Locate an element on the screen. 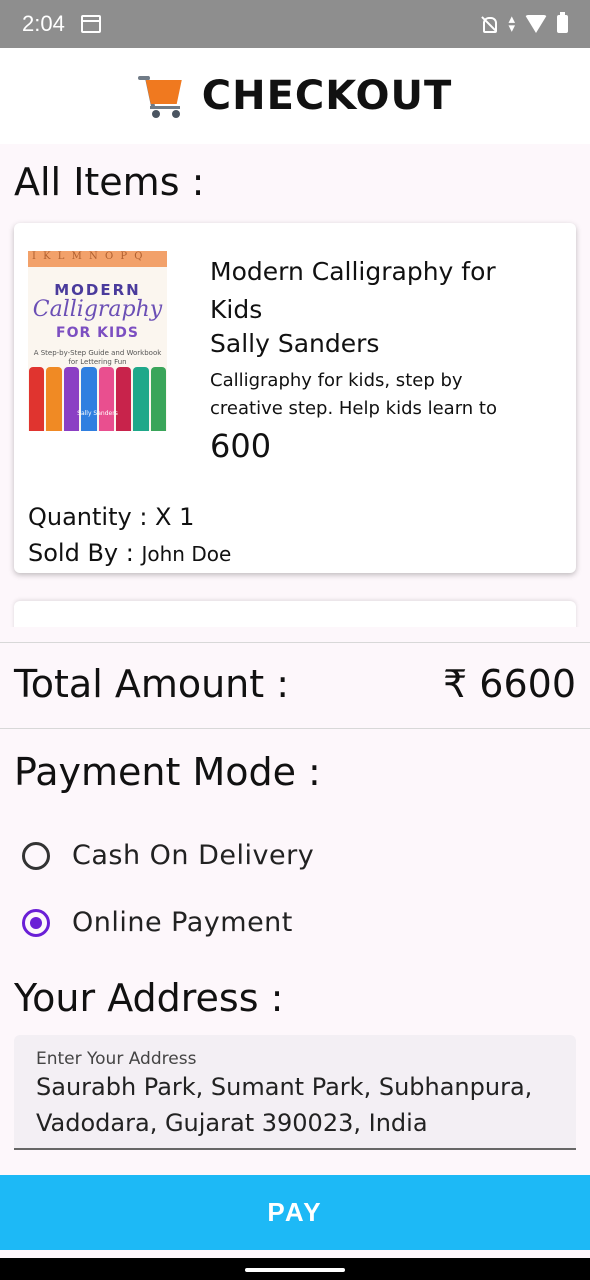  all-items-heading: All Items : is located at coordinates (109, 182).